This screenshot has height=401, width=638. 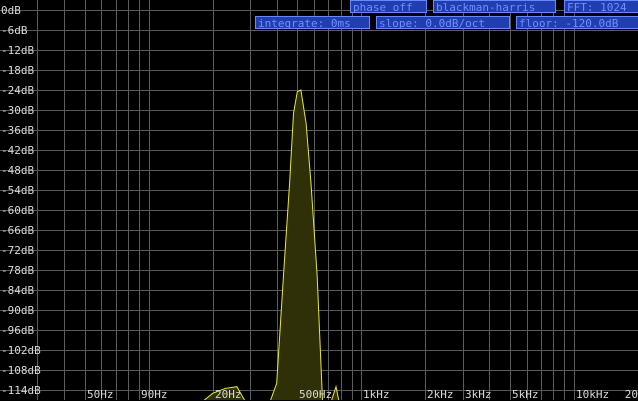 What do you see at coordinates (18, 70) in the screenshot?
I see `db-tick-label: -18dB` at bounding box center [18, 70].